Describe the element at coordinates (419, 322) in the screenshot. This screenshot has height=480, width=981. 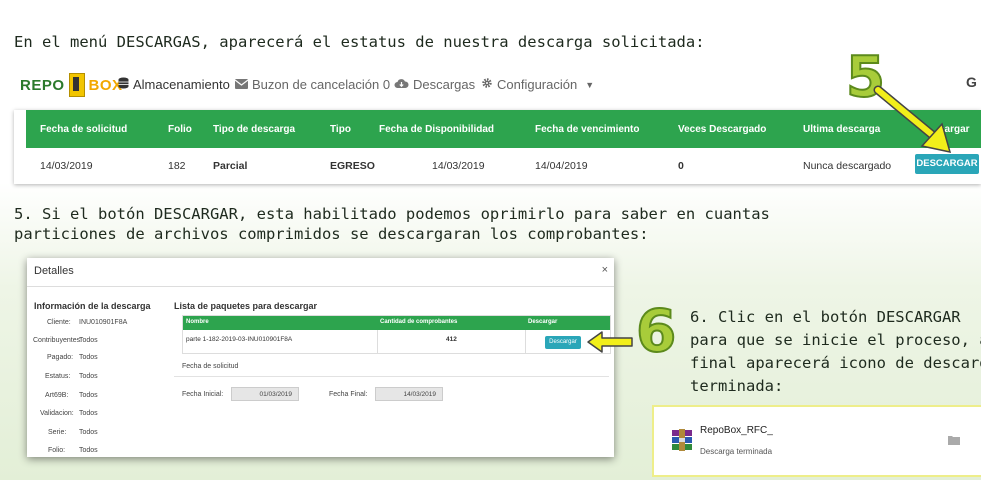
I see `col-cantidad: Cantidad de comprobantes` at that location.